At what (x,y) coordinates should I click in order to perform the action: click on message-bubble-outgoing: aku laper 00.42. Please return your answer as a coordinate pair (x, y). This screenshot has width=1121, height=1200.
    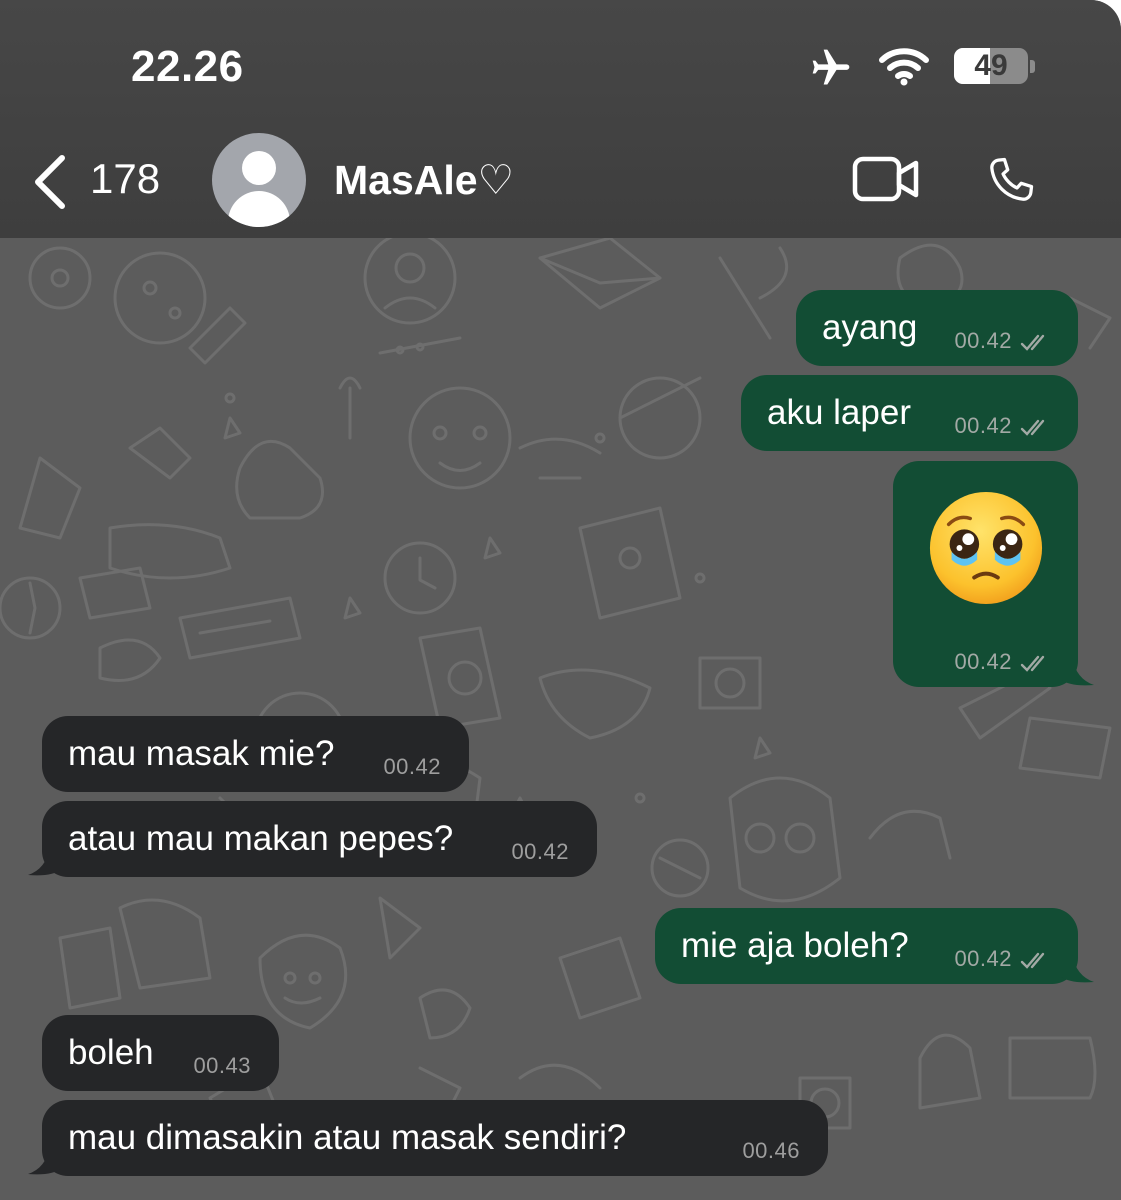
    Looking at the image, I should click on (909, 413).